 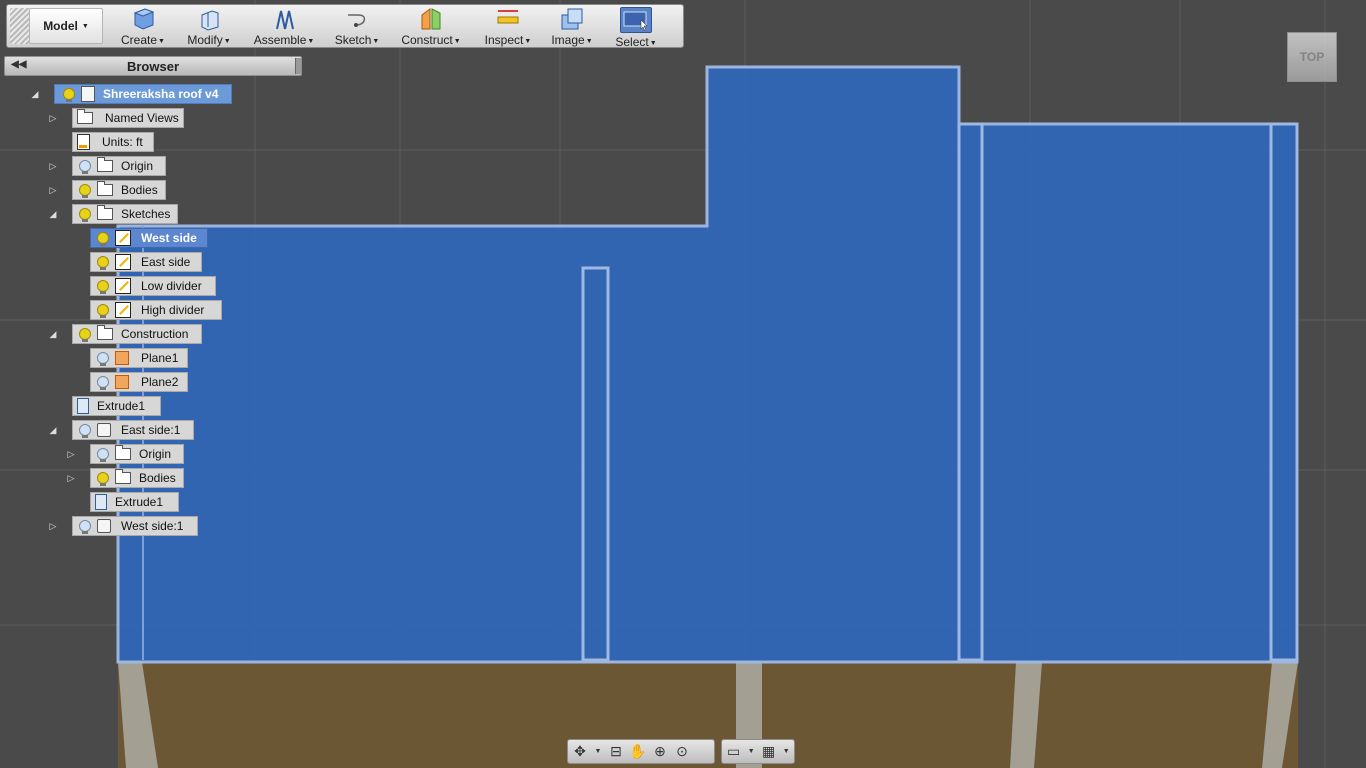 What do you see at coordinates (143, 26) in the screenshot?
I see `create-button: Create▼` at bounding box center [143, 26].